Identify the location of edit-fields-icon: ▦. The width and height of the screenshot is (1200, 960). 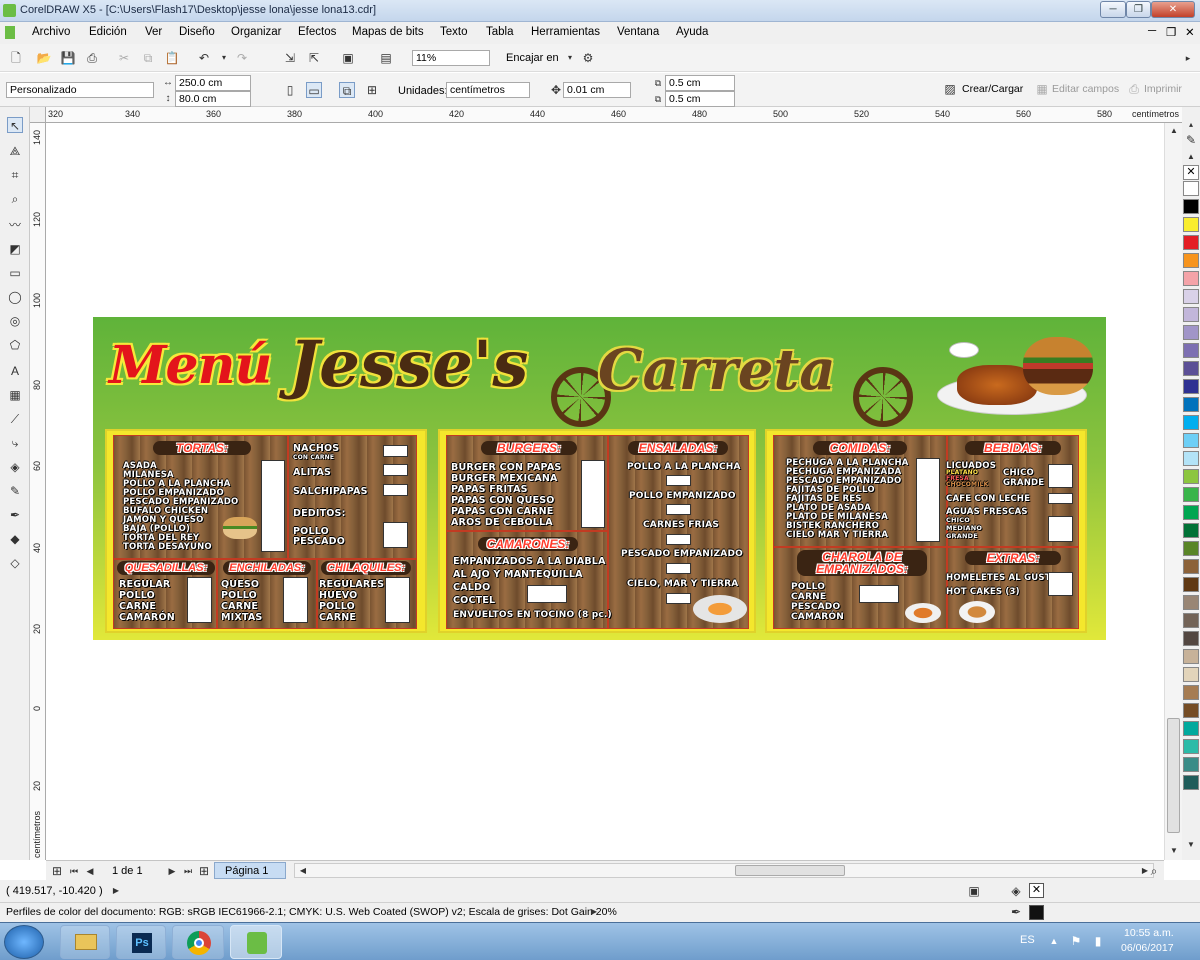
(1042, 89).